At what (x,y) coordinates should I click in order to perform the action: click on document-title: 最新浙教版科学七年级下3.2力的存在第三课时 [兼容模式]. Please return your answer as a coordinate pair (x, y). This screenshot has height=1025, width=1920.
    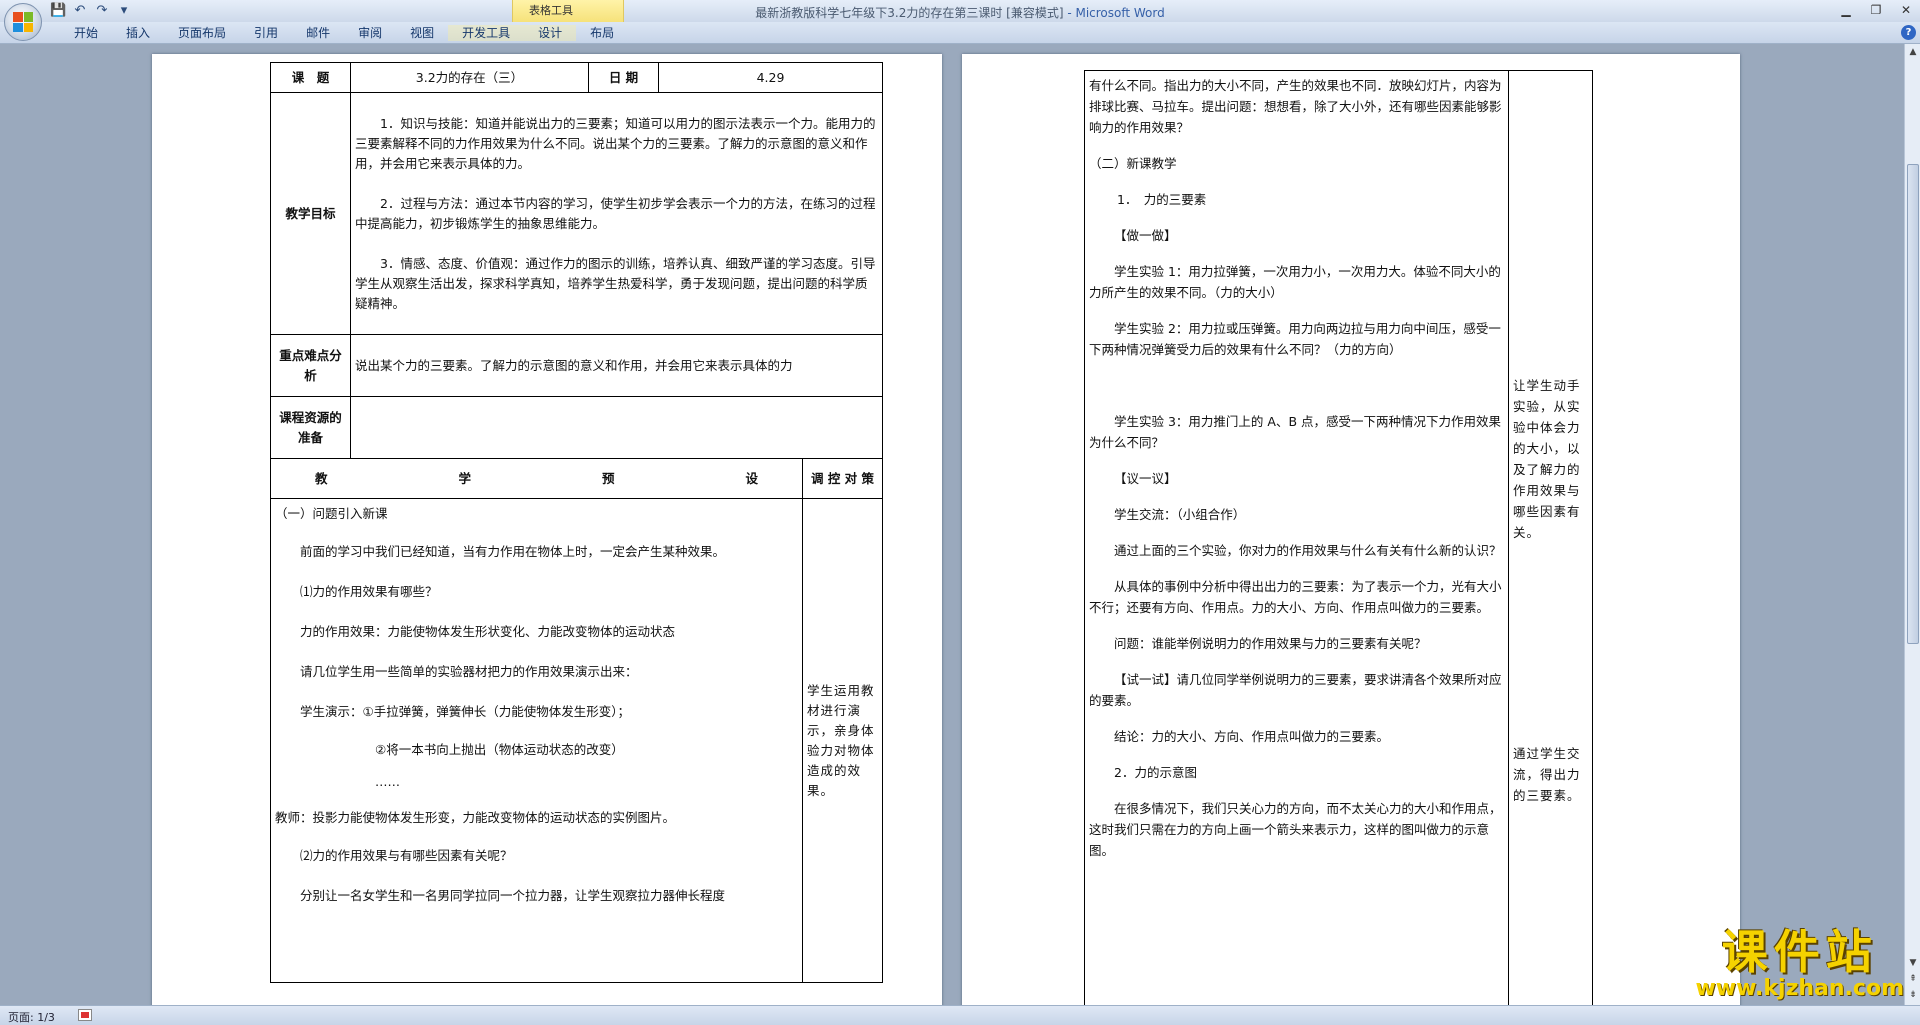
    Looking at the image, I should click on (909, 13).